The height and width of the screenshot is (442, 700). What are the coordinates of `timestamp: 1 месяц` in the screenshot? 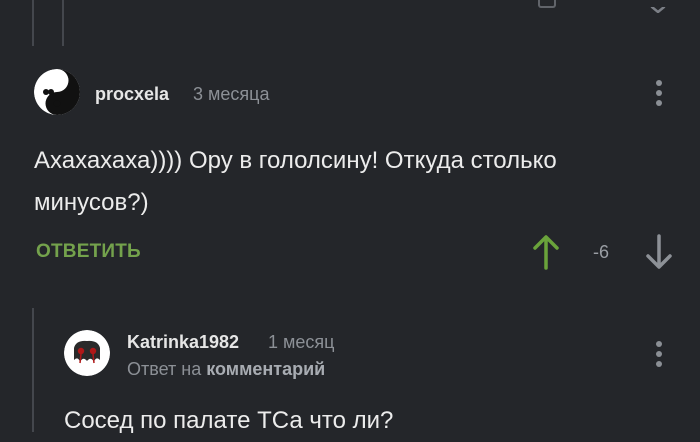 It's located at (301, 342).